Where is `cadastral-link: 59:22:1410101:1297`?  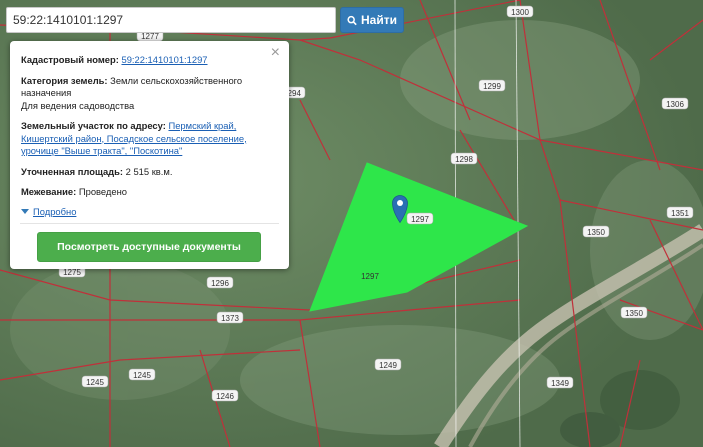
cadastral-link: 59:22:1410101:1297 is located at coordinates (164, 59).